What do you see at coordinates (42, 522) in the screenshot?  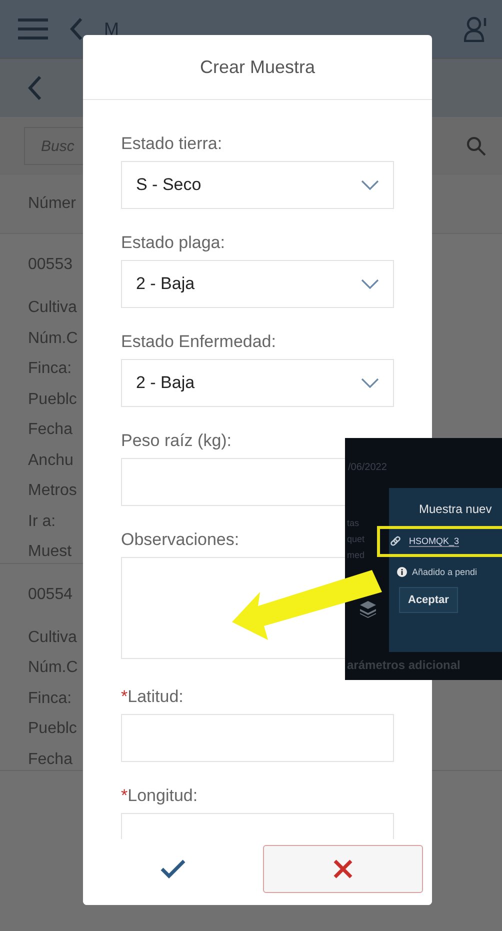 I see `field-label: Ir a:` at bounding box center [42, 522].